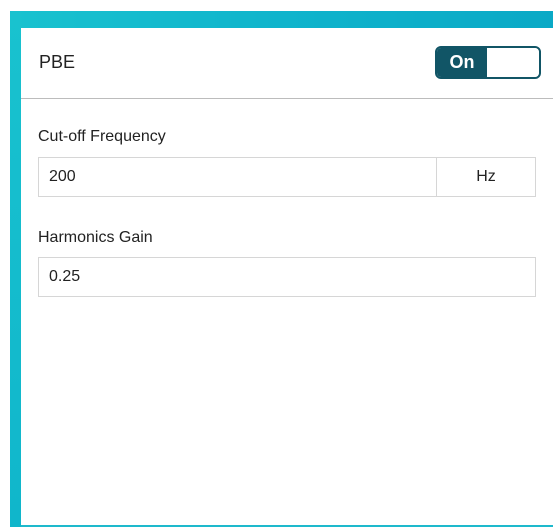  I want to click on harmonics-gain-input: 0.25, so click(287, 277).